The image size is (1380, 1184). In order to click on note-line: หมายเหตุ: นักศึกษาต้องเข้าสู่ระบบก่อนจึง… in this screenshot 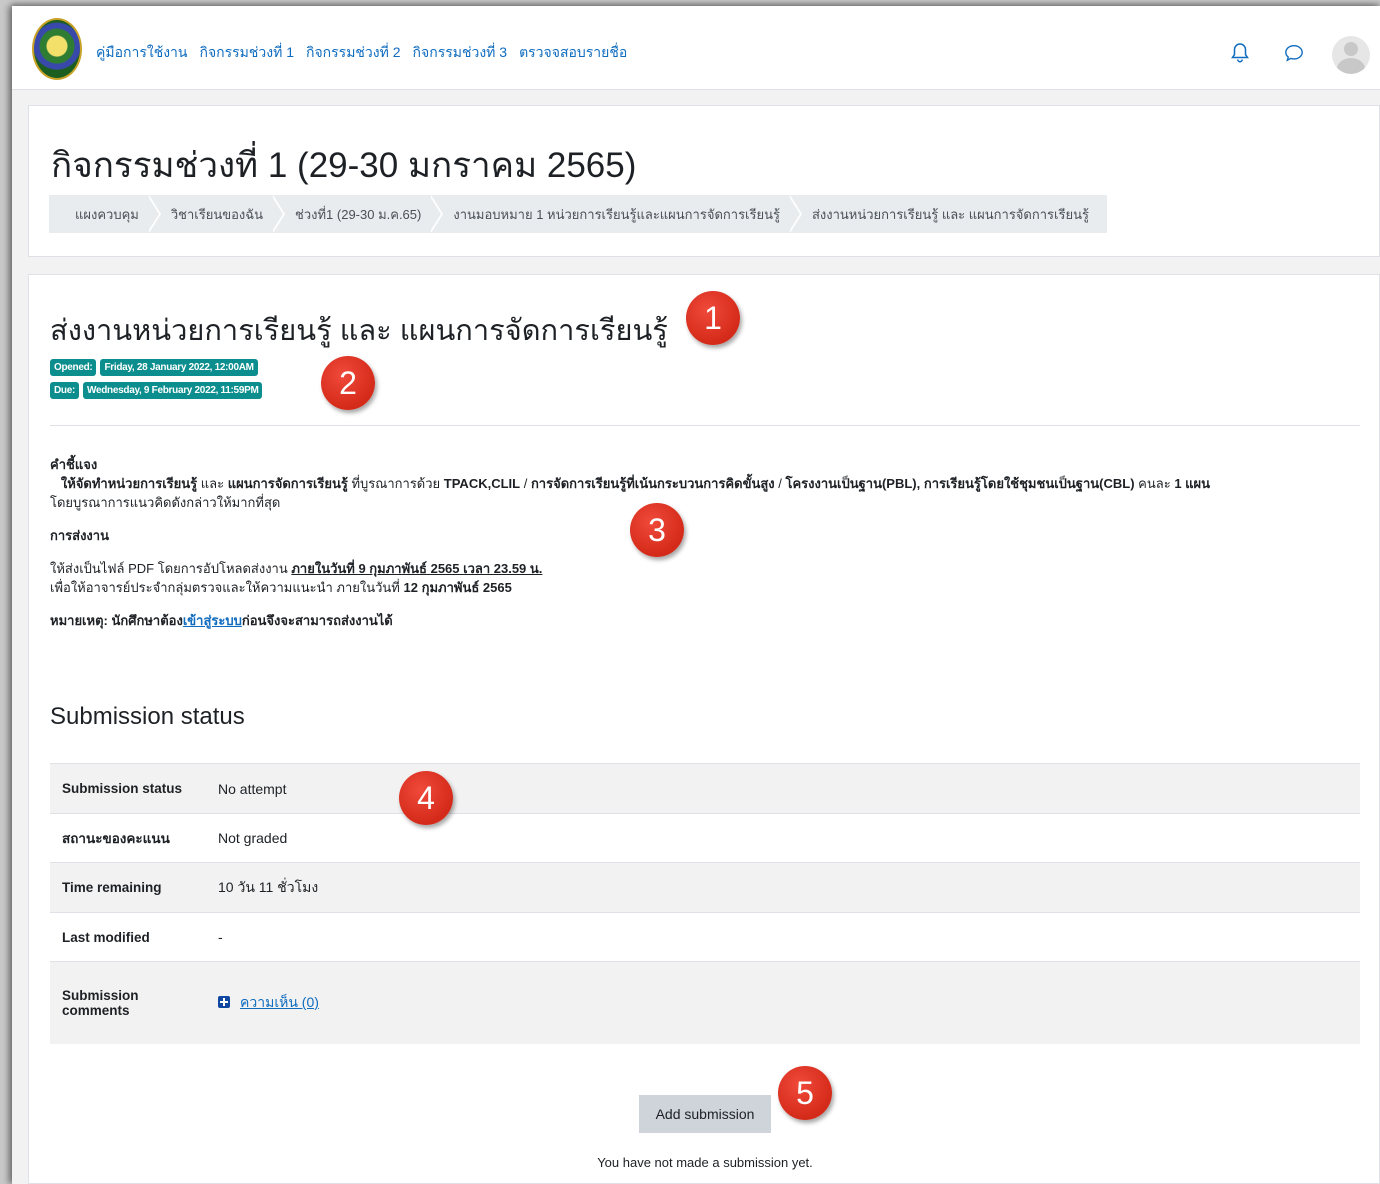, I will do `click(700, 620)`.